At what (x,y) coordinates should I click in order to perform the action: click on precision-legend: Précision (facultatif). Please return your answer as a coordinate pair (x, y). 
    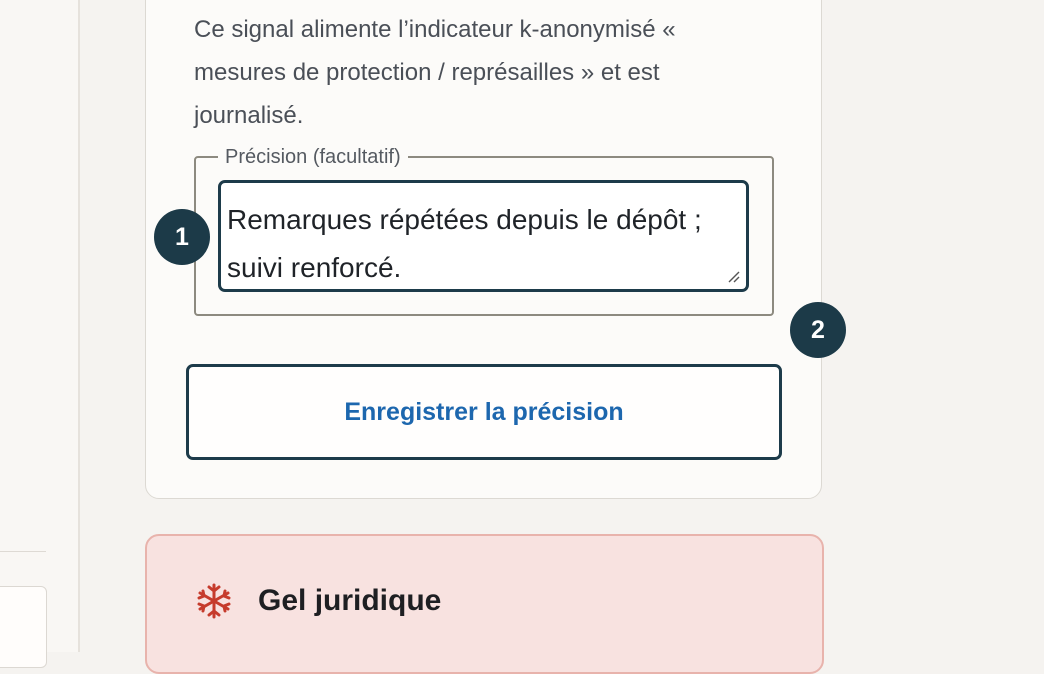
    Looking at the image, I should click on (313, 157).